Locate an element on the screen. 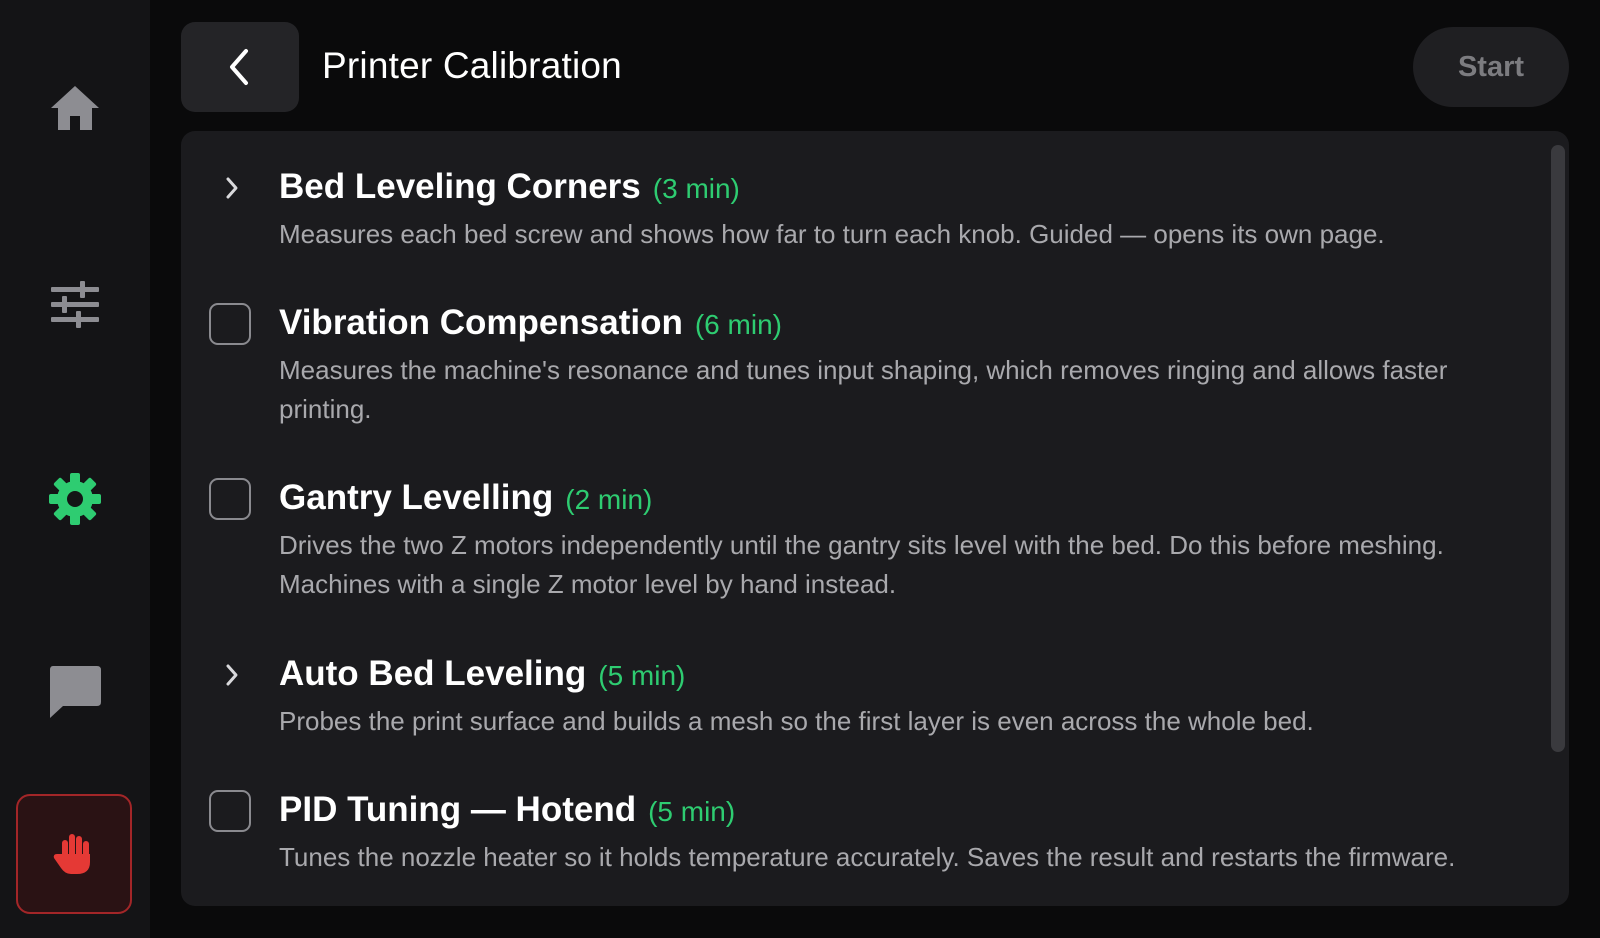  back-button is located at coordinates (240, 67).